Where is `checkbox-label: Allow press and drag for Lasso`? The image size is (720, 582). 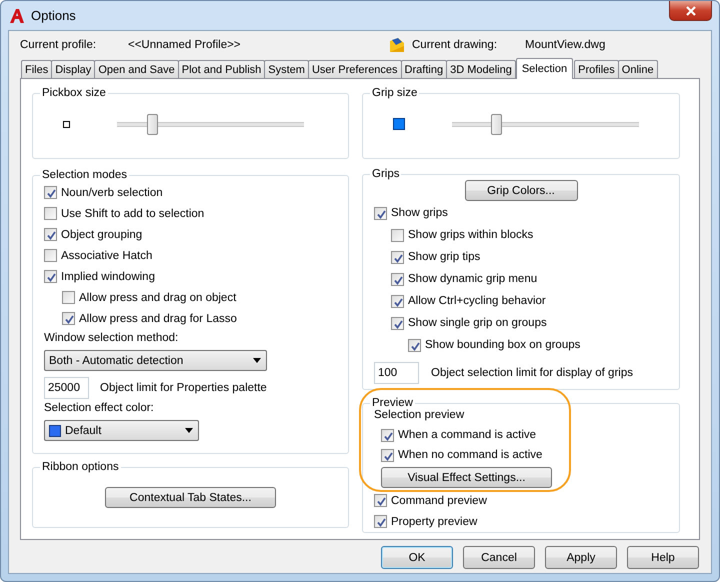 checkbox-label: Allow press and drag for Lasso is located at coordinates (158, 318).